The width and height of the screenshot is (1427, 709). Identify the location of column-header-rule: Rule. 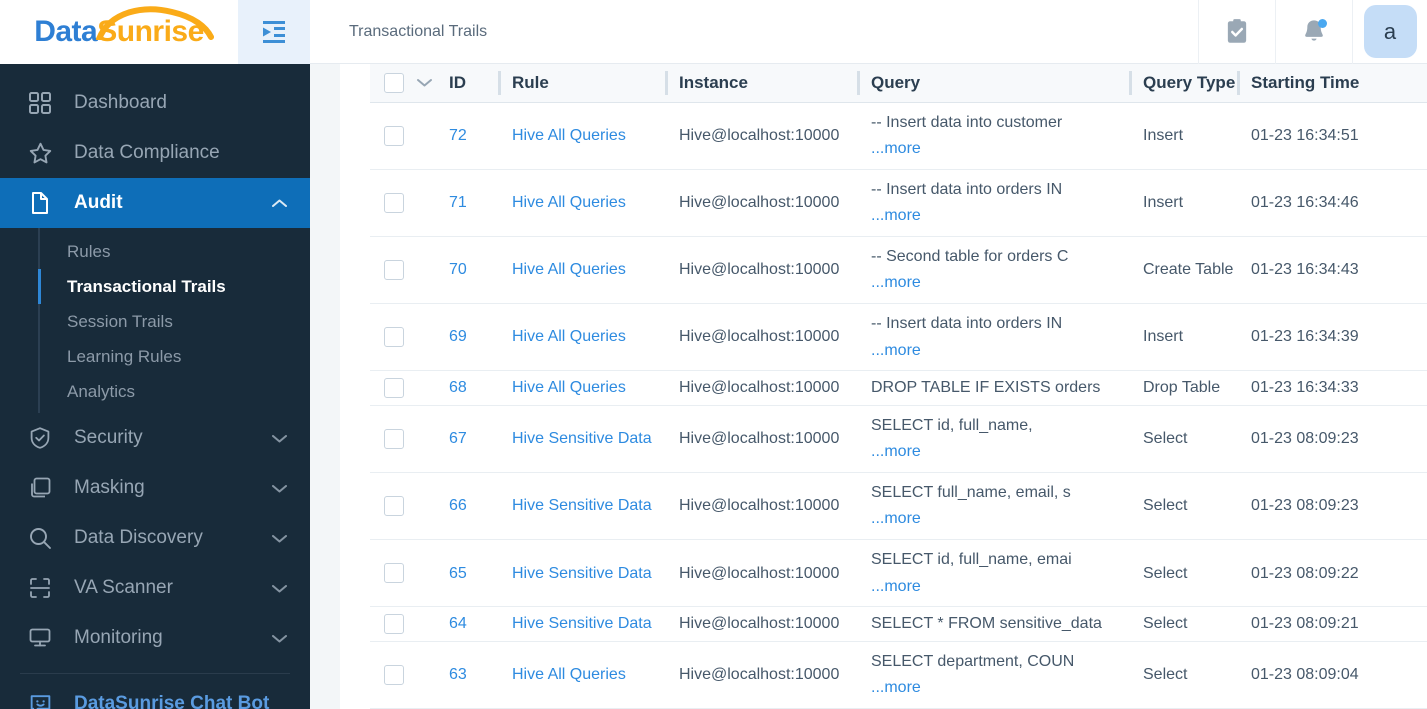
(581, 83).